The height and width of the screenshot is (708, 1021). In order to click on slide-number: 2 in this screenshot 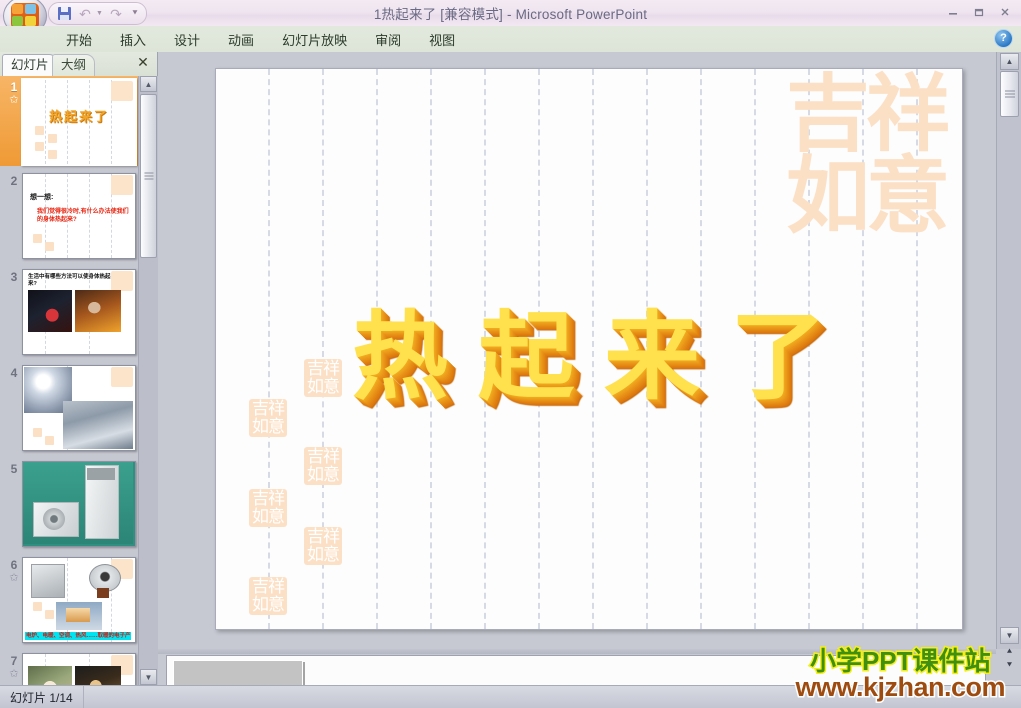, I will do `click(14, 181)`.